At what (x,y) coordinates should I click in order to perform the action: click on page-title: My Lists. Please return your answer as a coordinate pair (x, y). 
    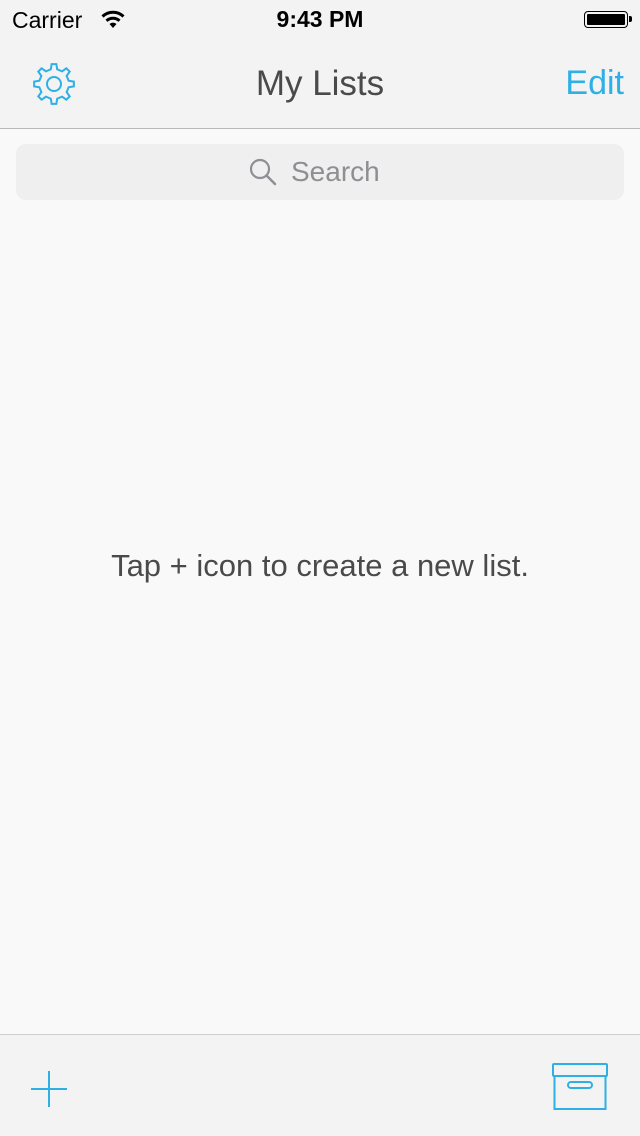
    Looking at the image, I should click on (320, 83).